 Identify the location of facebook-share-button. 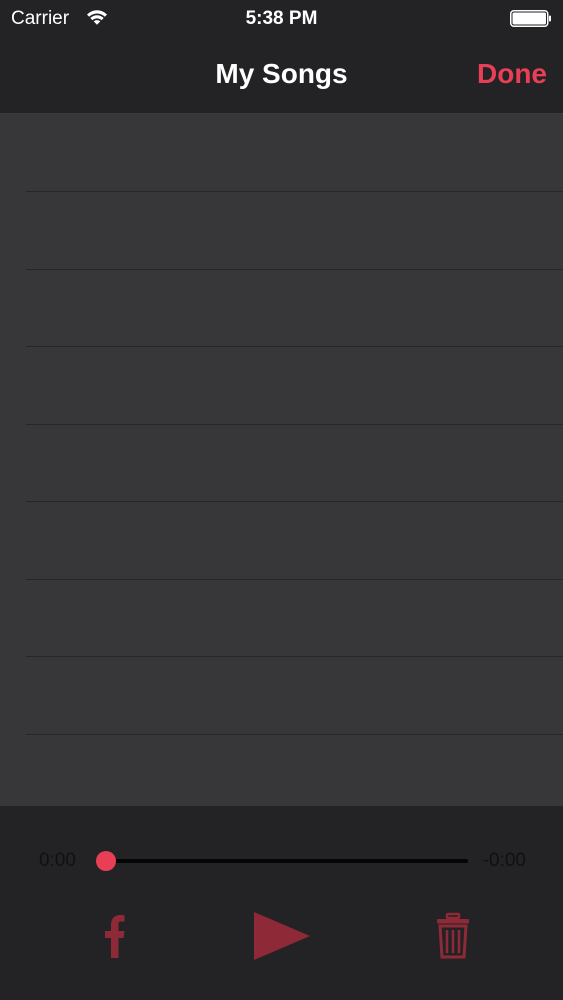
(115, 935).